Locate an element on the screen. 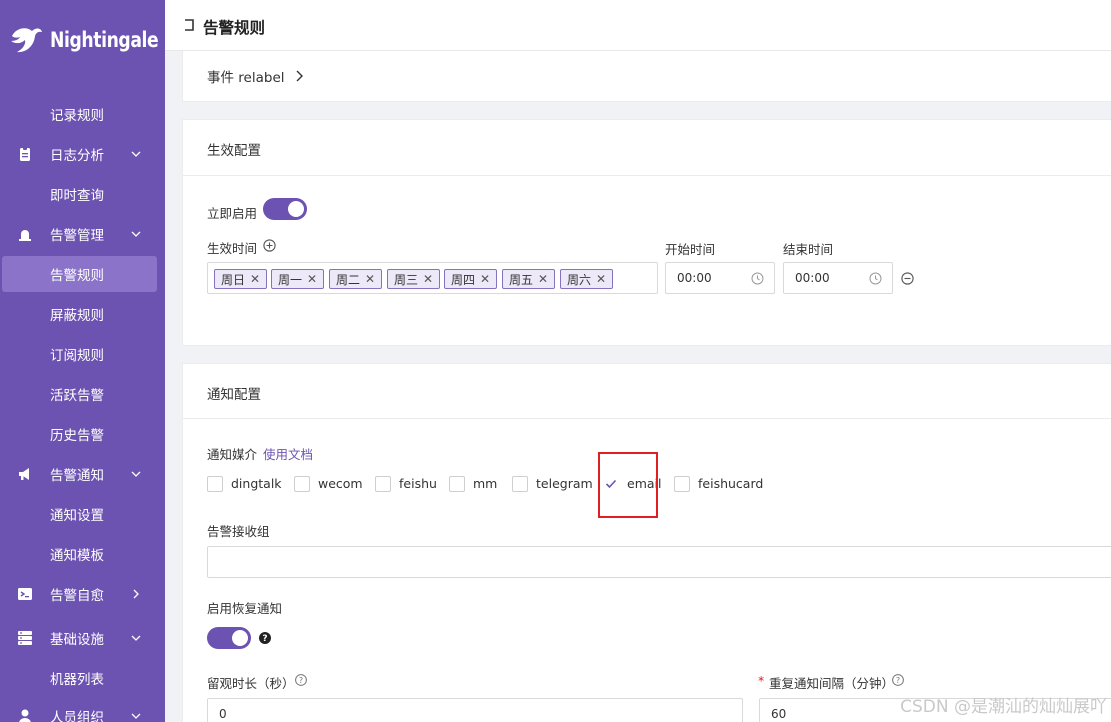 Image resolution: width=1111 pixels, height=722 pixels. sidebar-item-notify-templates: 通知模板 is located at coordinates (82, 554).